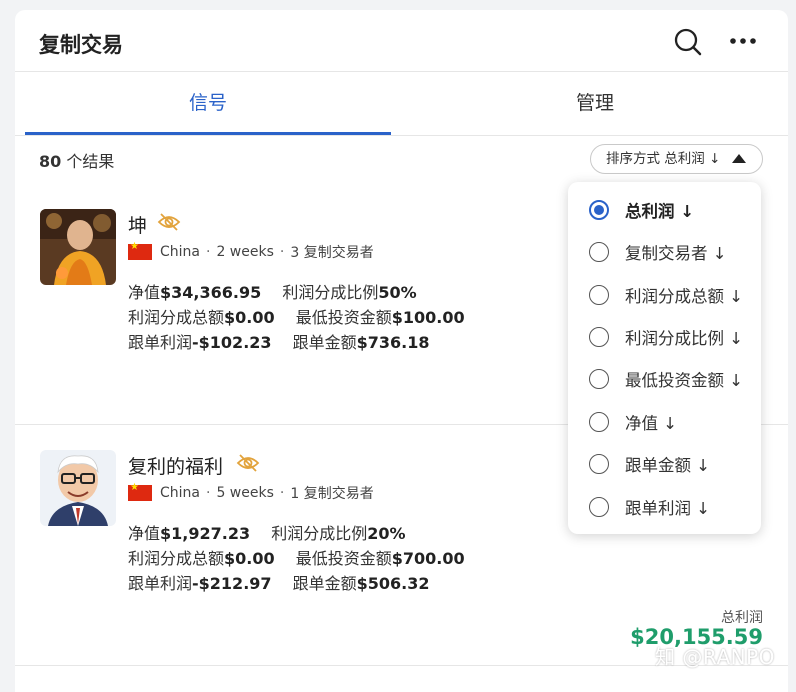 The width and height of the screenshot is (796, 692). What do you see at coordinates (386, 533) in the screenshot?
I see `share-ratio-value: 20%` at bounding box center [386, 533].